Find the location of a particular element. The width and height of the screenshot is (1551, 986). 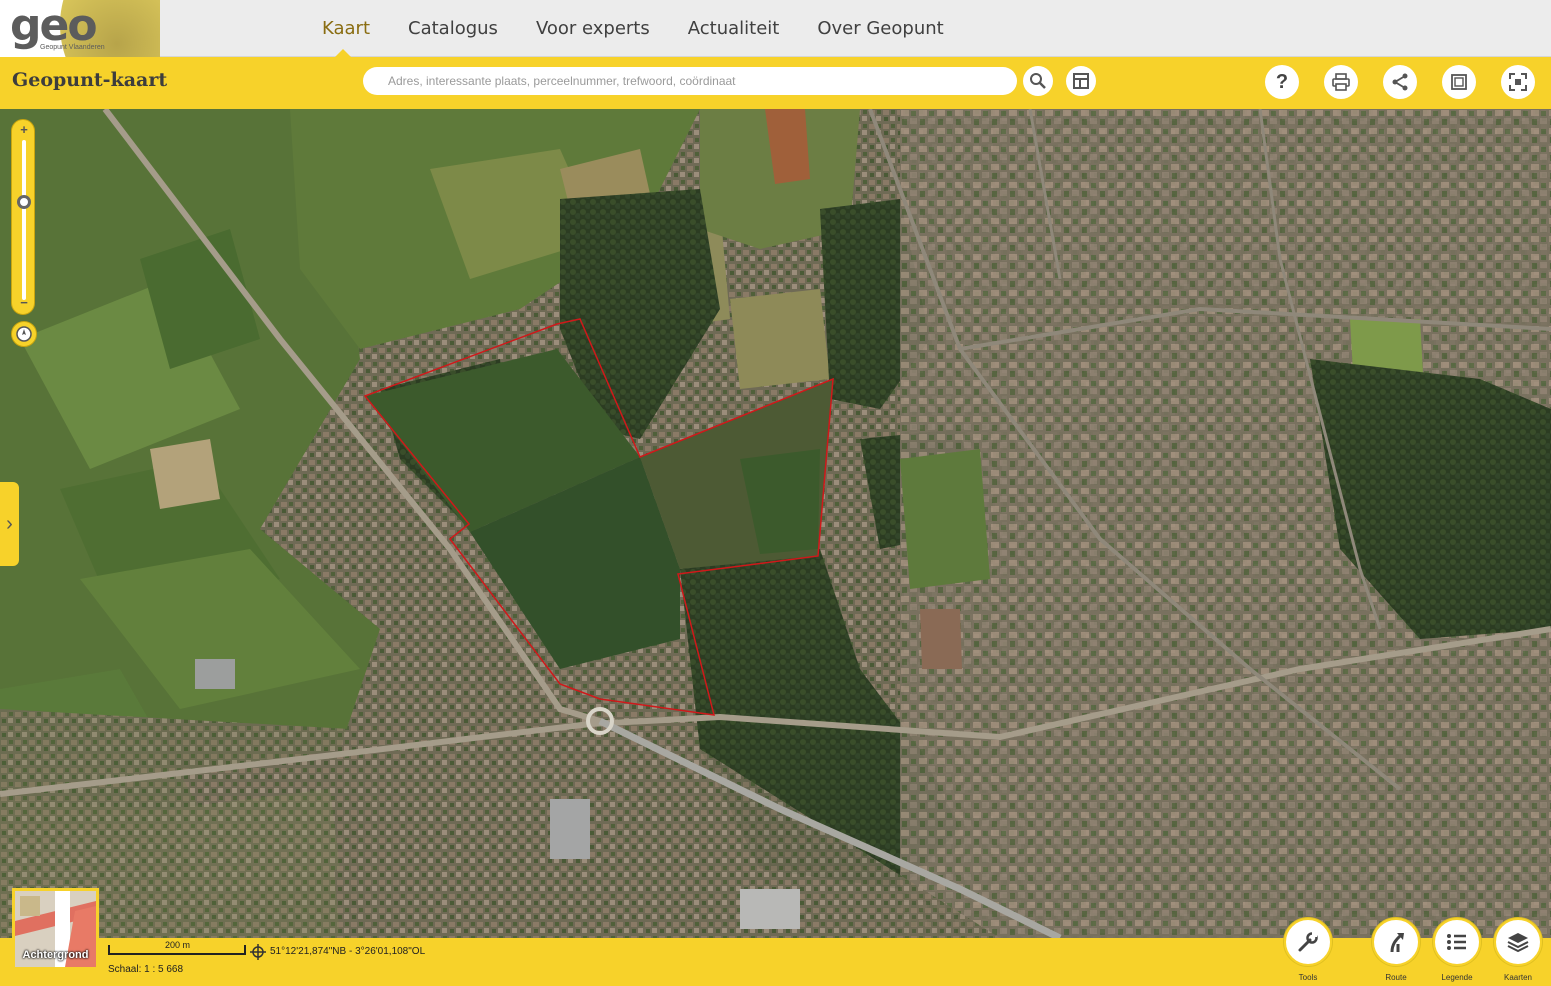

side-panel-toggle: › is located at coordinates (9, 524).